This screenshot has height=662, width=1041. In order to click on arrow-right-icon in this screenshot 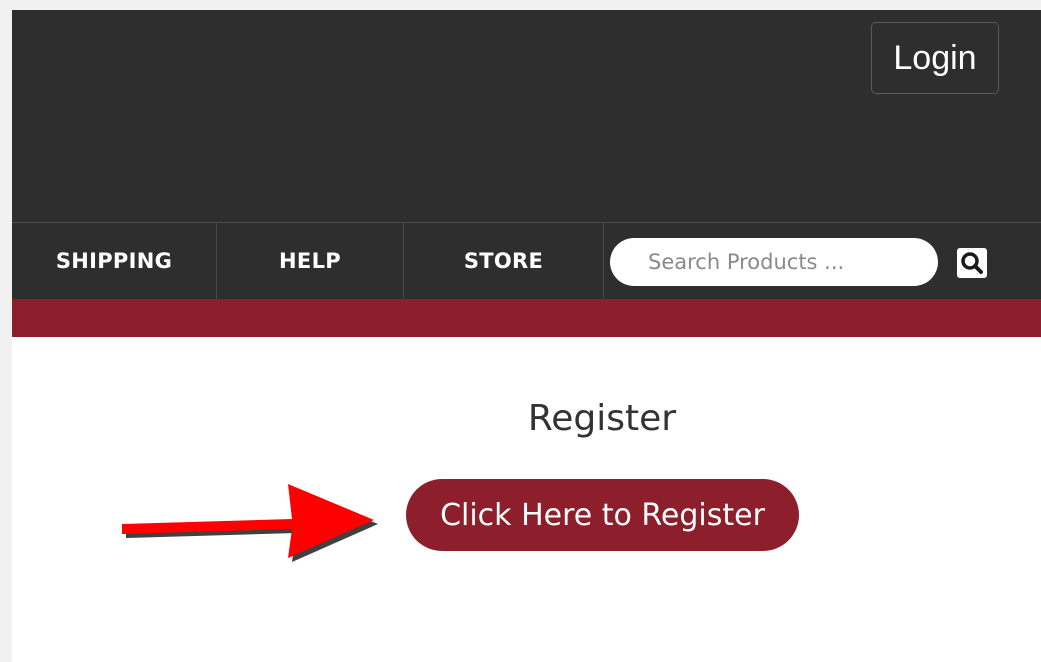, I will do `click(250, 523)`.